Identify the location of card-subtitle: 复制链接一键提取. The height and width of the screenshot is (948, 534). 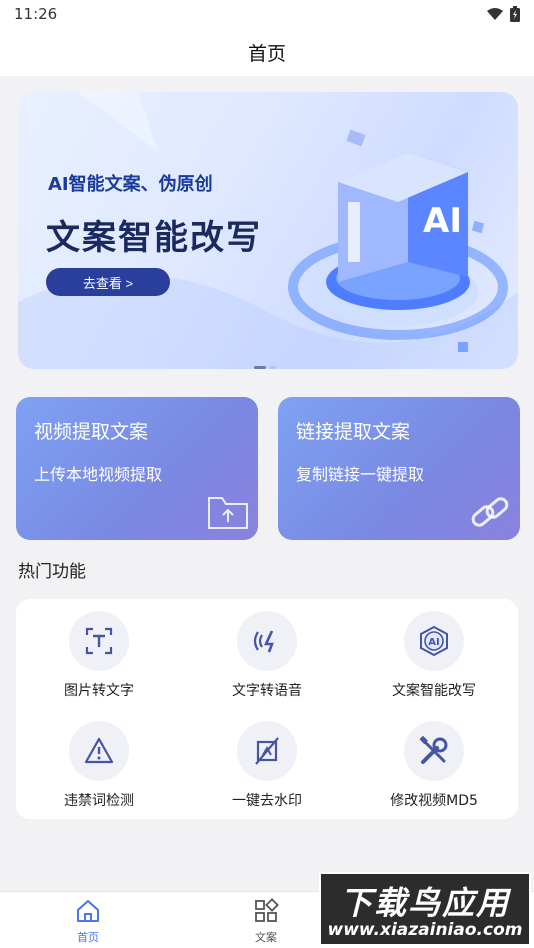
(360, 474).